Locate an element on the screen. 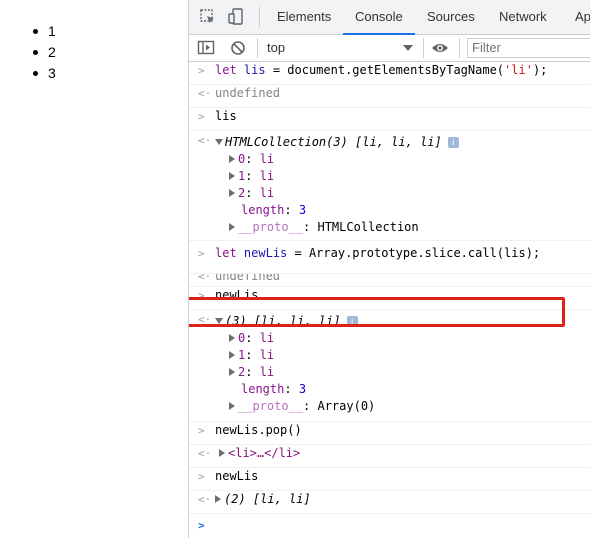  console-result-row: <· <li>…</li> is located at coordinates (389, 456).